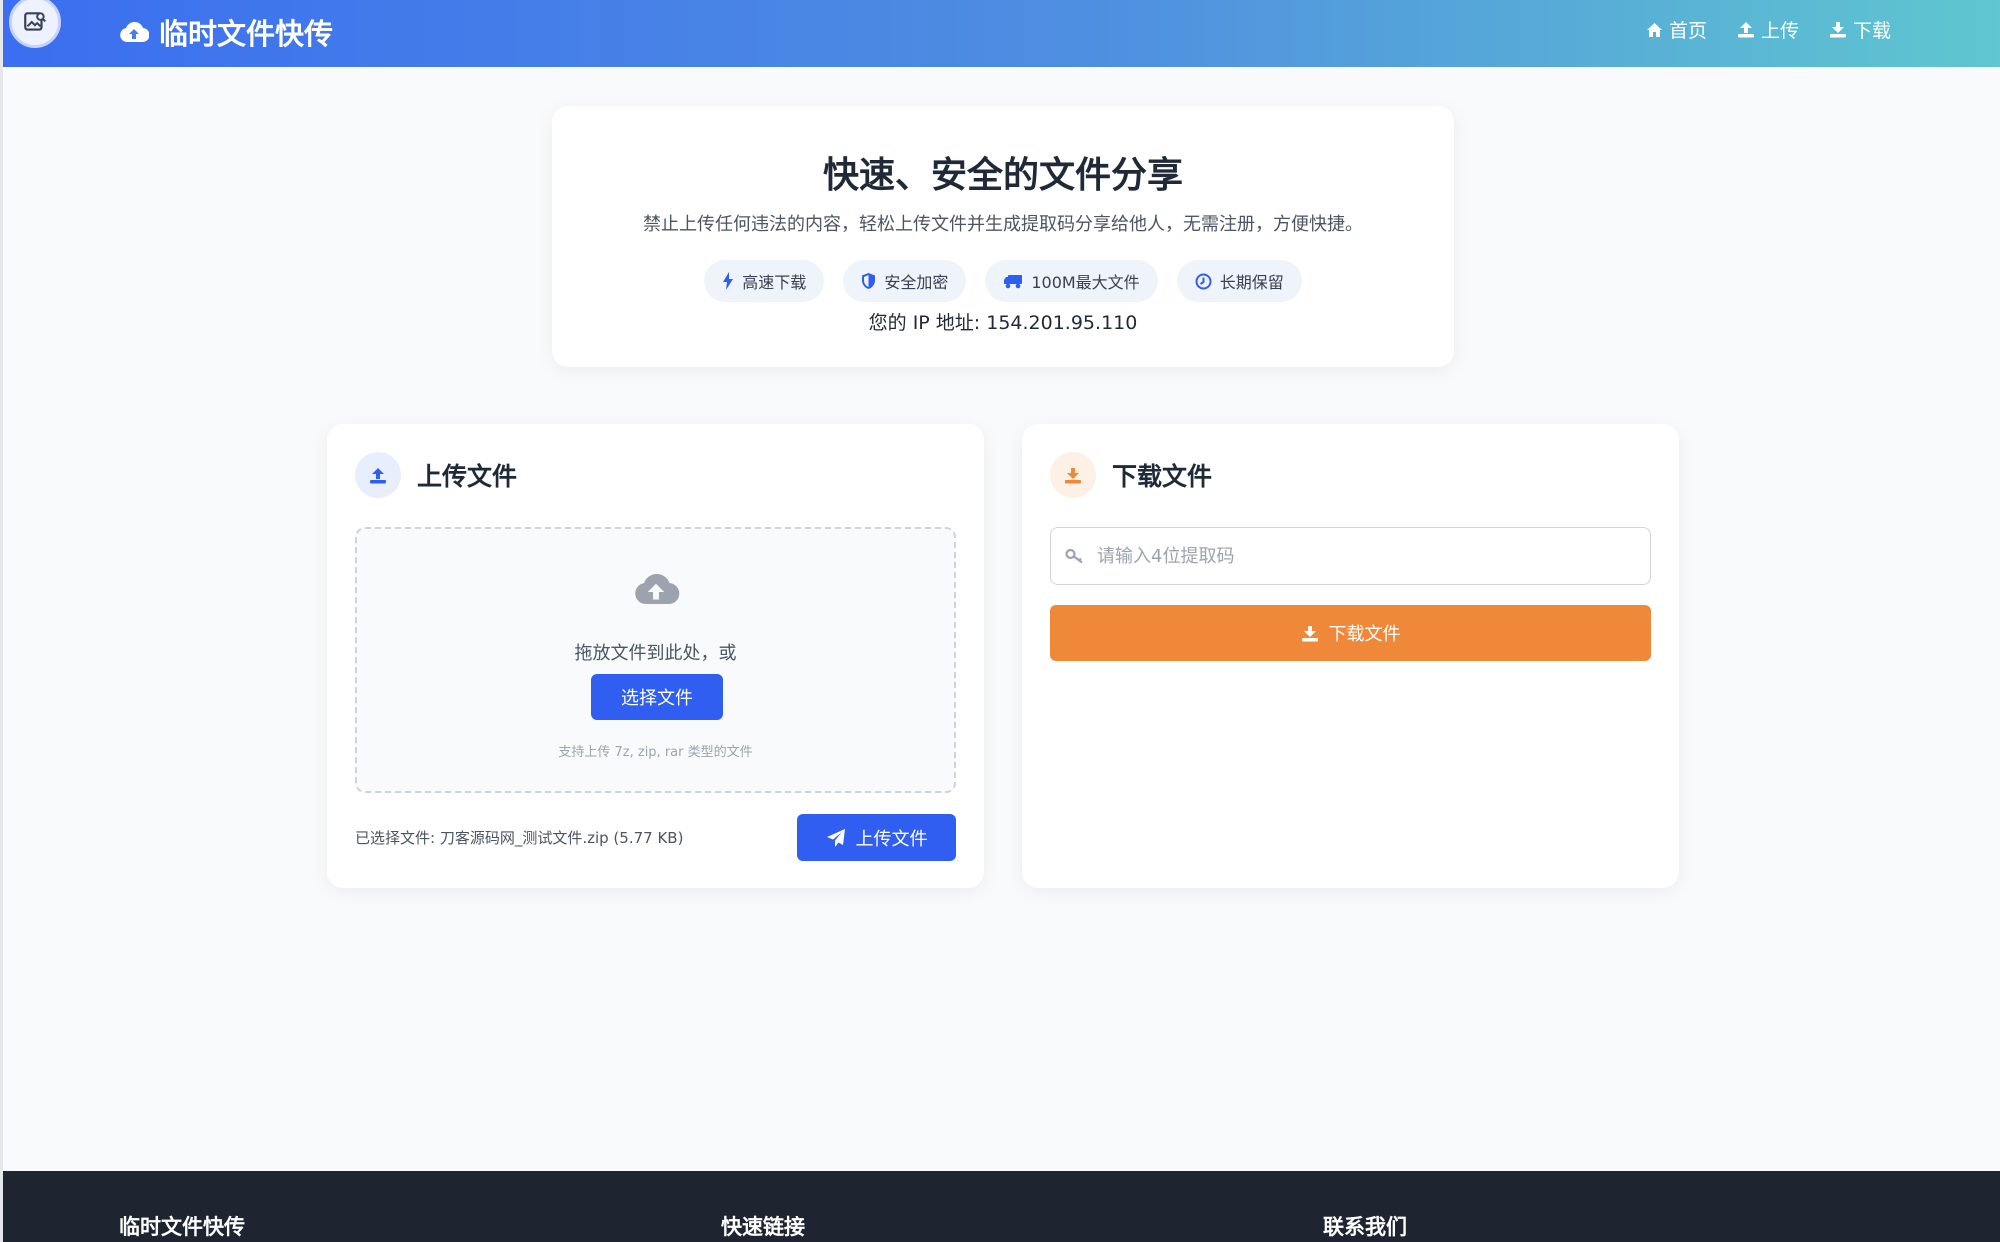 This screenshot has width=2000, height=1242. What do you see at coordinates (1687, 31) in the screenshot?
I see `nav-home-label: 首页` at bounding box center [1687, 31].